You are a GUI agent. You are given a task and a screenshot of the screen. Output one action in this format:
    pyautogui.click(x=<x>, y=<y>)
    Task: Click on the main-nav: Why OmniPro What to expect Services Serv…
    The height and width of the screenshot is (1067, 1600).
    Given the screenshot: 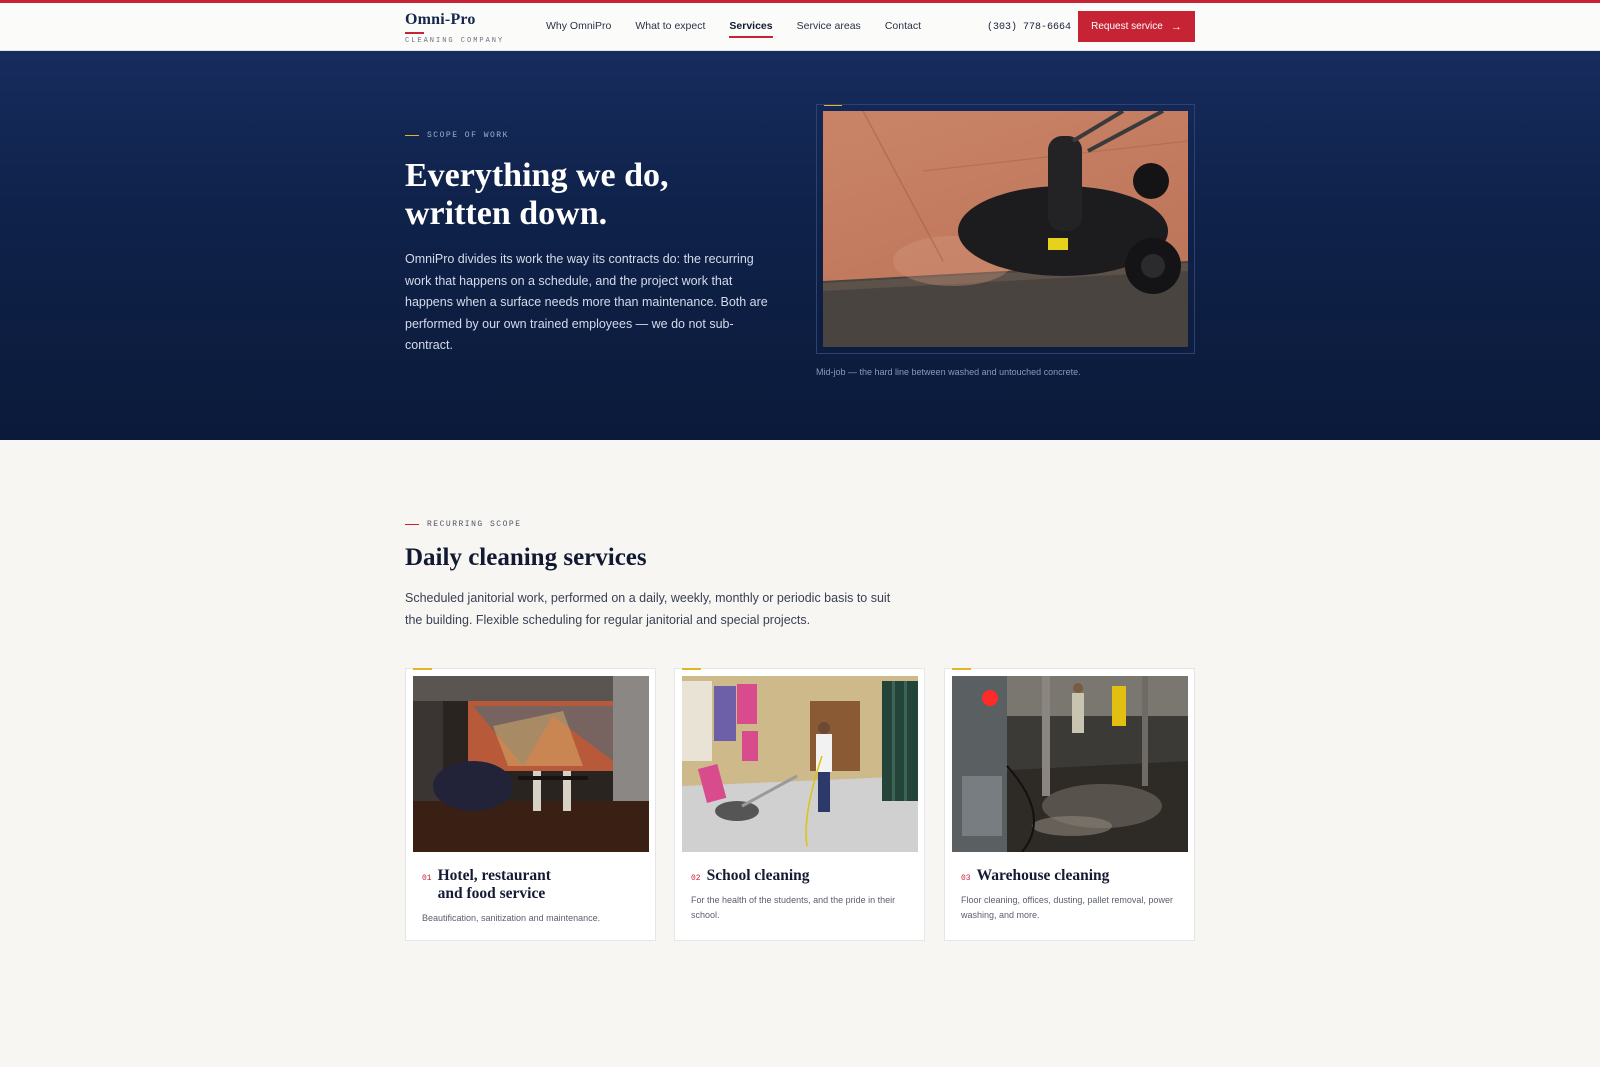 What is the action you would take?
    pyautogui.click(x=745, y=29)
    